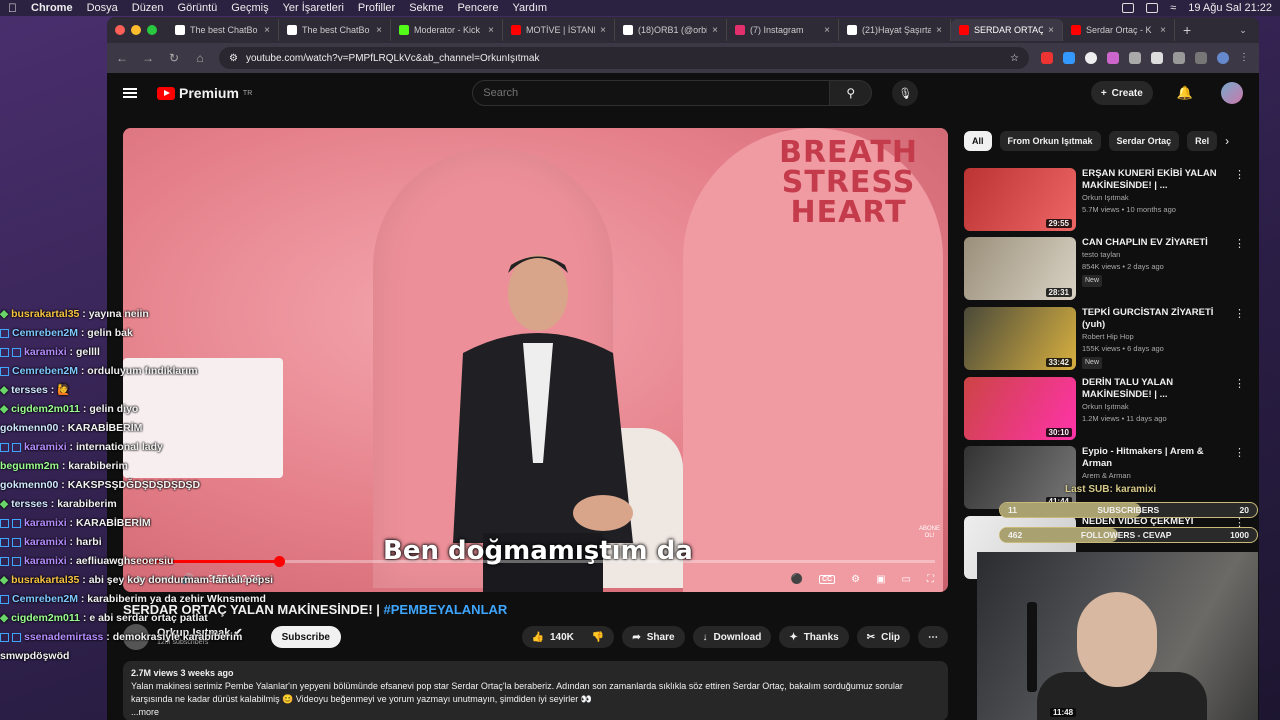 This screenshot has width=1280, height=720. I want to click on thumbs-down-icon: 👎, so click(598, 637).